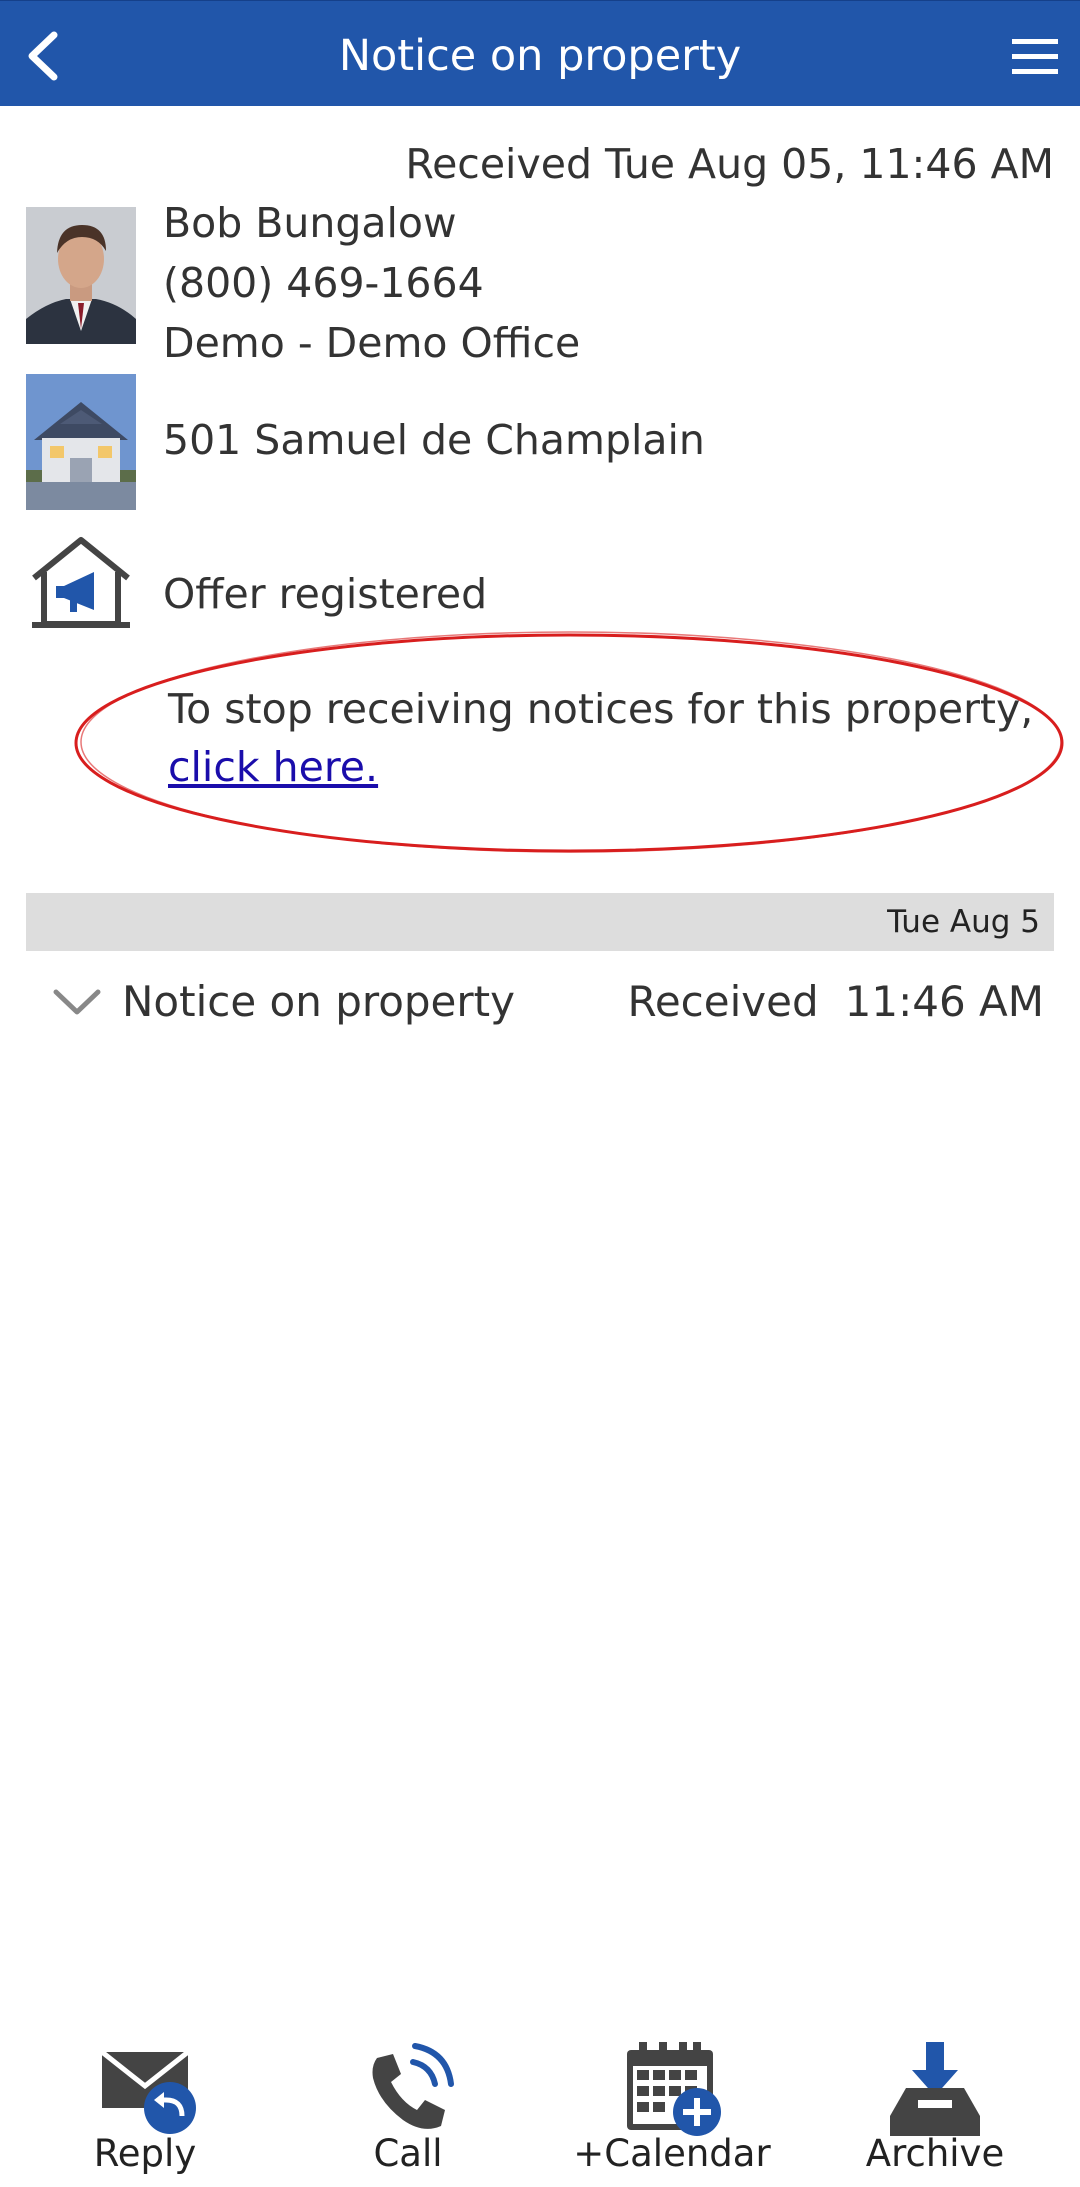 The height and width of the screenshot is (2187, 1080). I want to click on date-divider-label: Tue Aug 5, so click(963, 922).